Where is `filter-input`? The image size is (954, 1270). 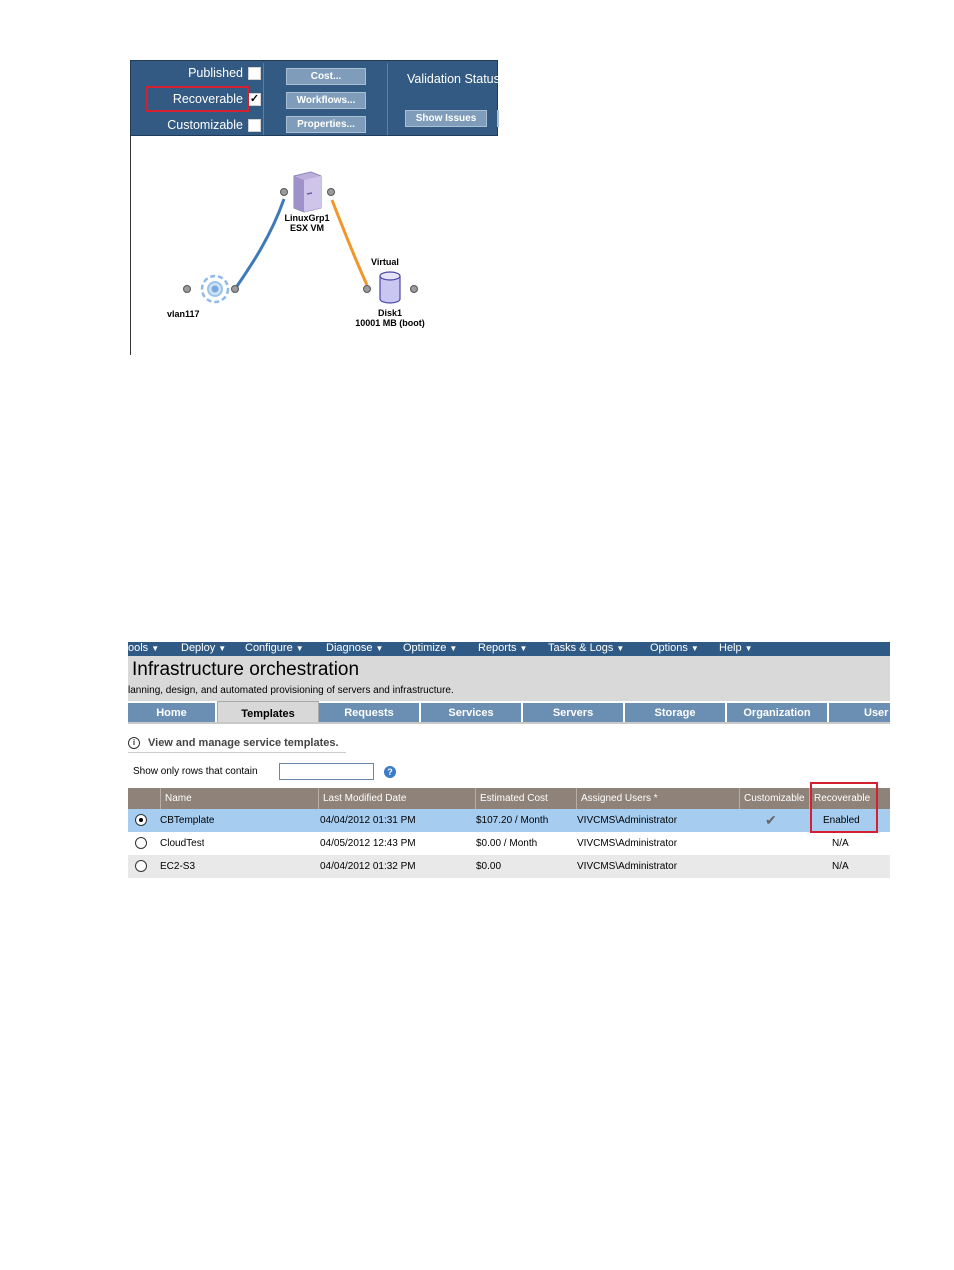
filter-input is located at coordinates (326, 771).